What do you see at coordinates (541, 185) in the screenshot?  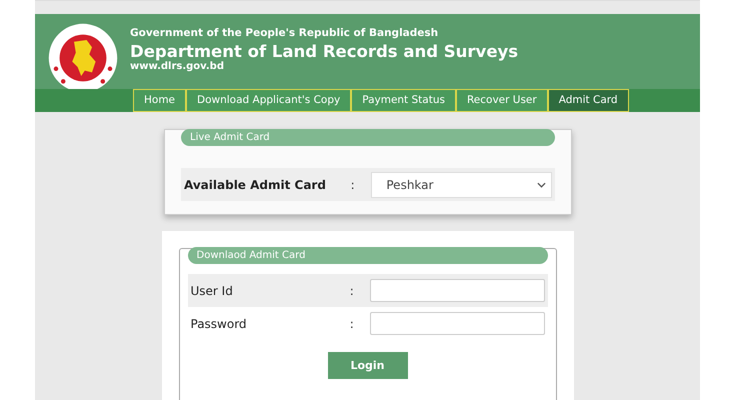 I see `chevron-down-icon` at bounding box center [541, 185].